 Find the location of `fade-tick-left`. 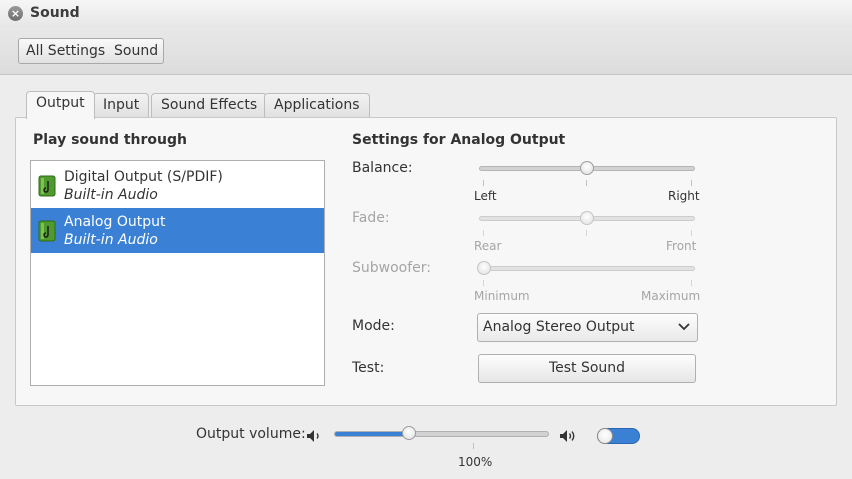

fade-tick-left is located at coordinates (483, 233).